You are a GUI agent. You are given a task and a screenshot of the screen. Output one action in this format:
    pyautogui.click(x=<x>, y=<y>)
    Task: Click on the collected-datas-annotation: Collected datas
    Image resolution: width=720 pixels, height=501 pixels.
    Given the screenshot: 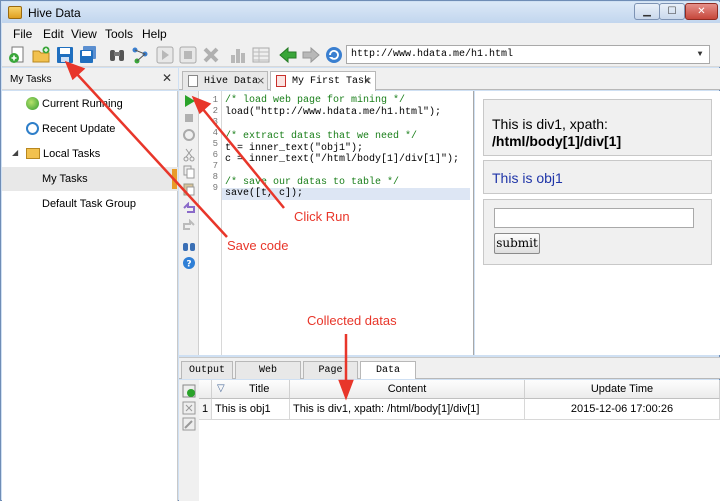 What is the action you would take?
    pyautogui.click(x=352, y=320)
    